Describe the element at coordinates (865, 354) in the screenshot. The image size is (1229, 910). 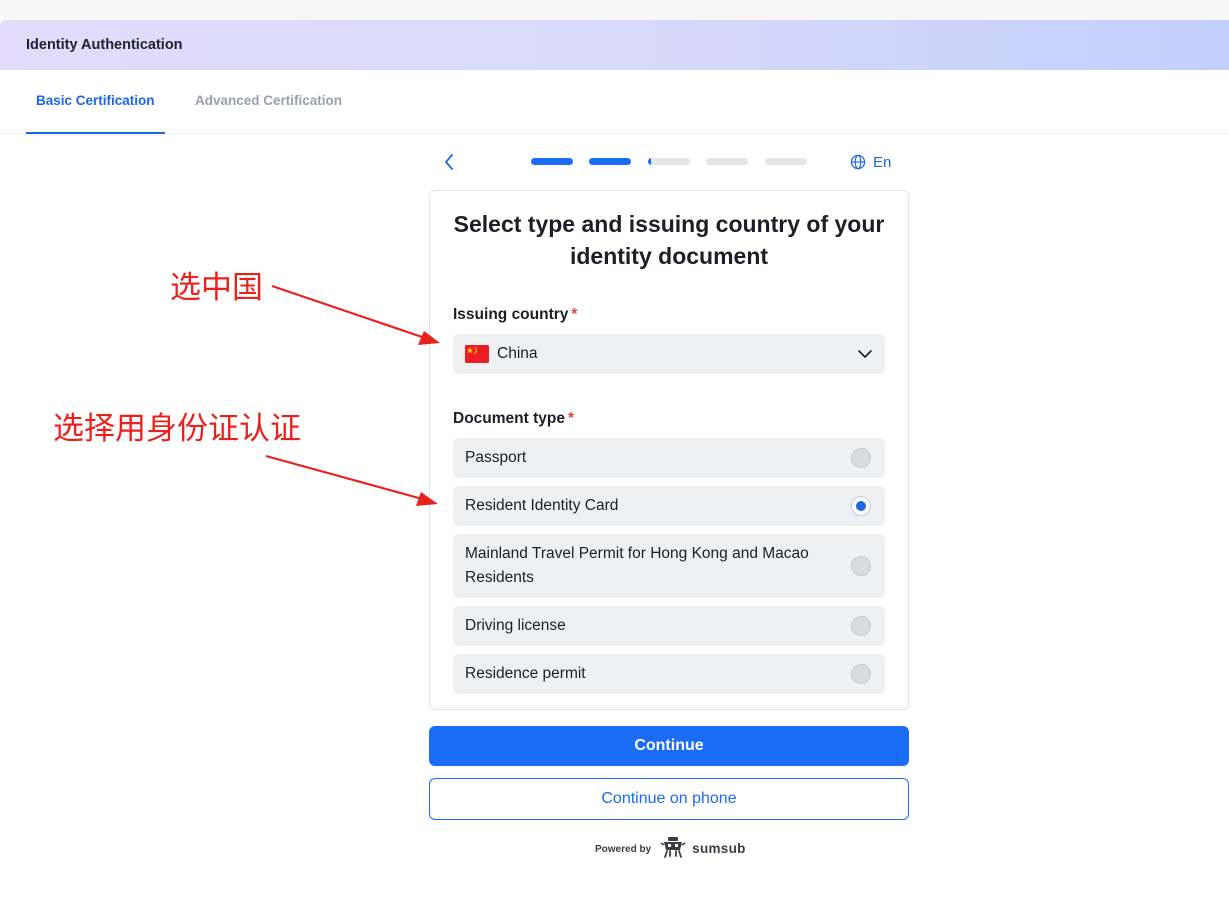
I see `chevron-down-icon` at that location.